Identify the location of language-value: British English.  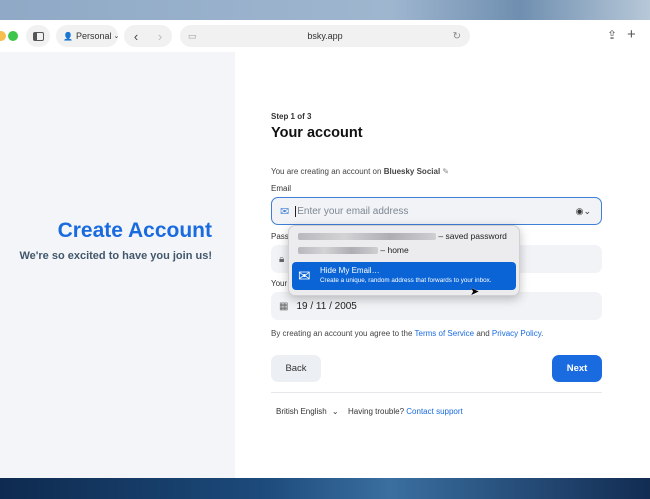
(301, 411).